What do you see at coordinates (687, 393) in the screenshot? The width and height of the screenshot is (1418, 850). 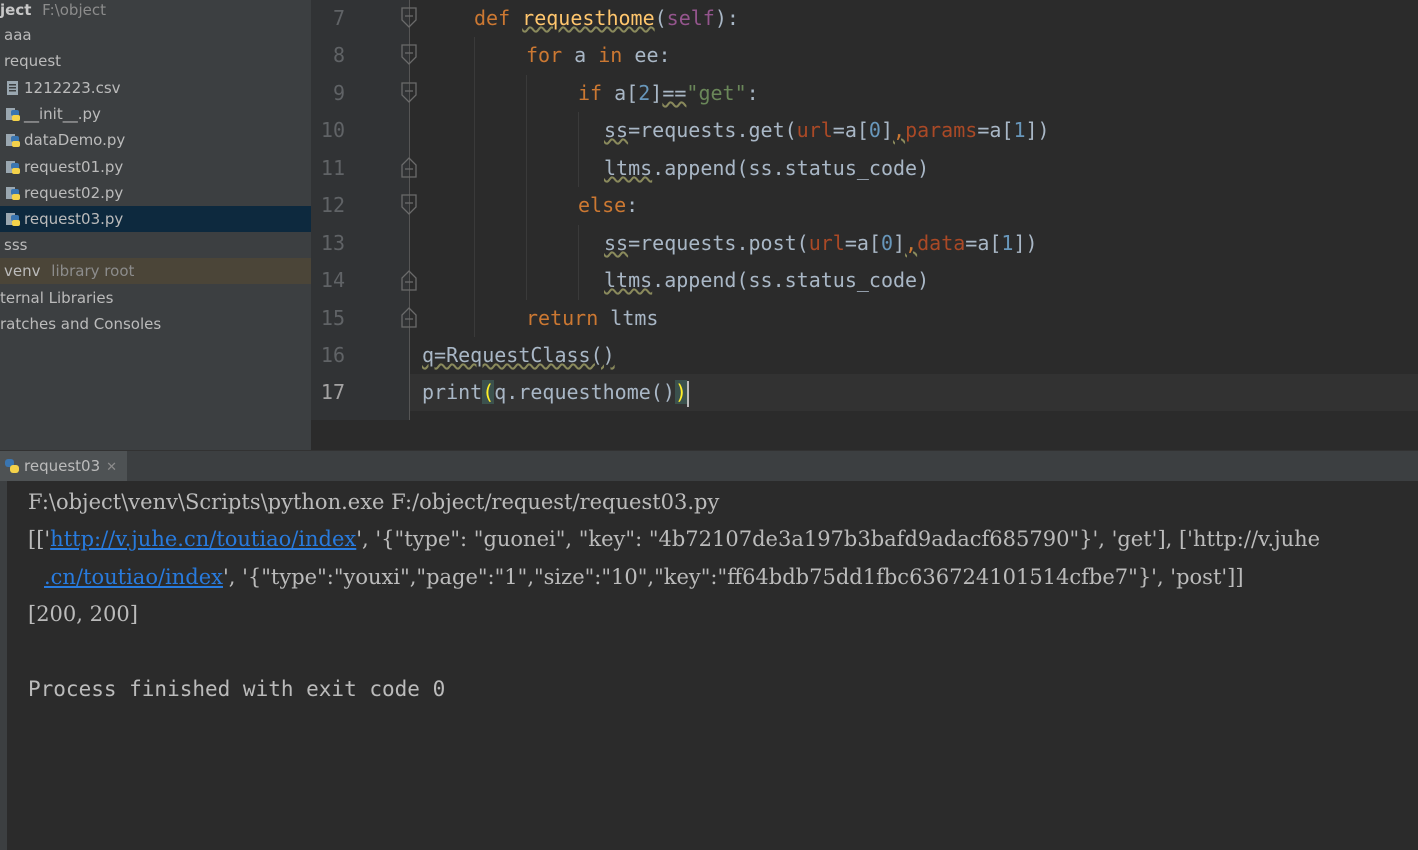 I see `text-caret` at bounding box center [687, 393].